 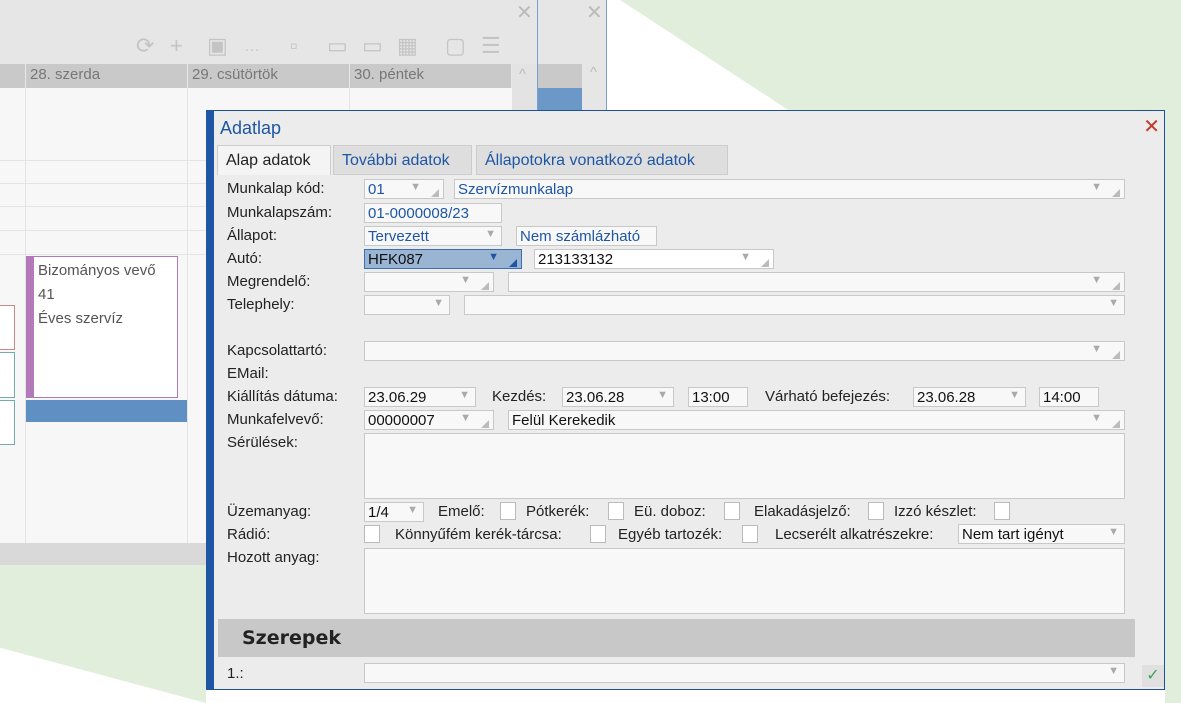 I want to click on label: Hozott anyag:, so click(x=273, y=557).